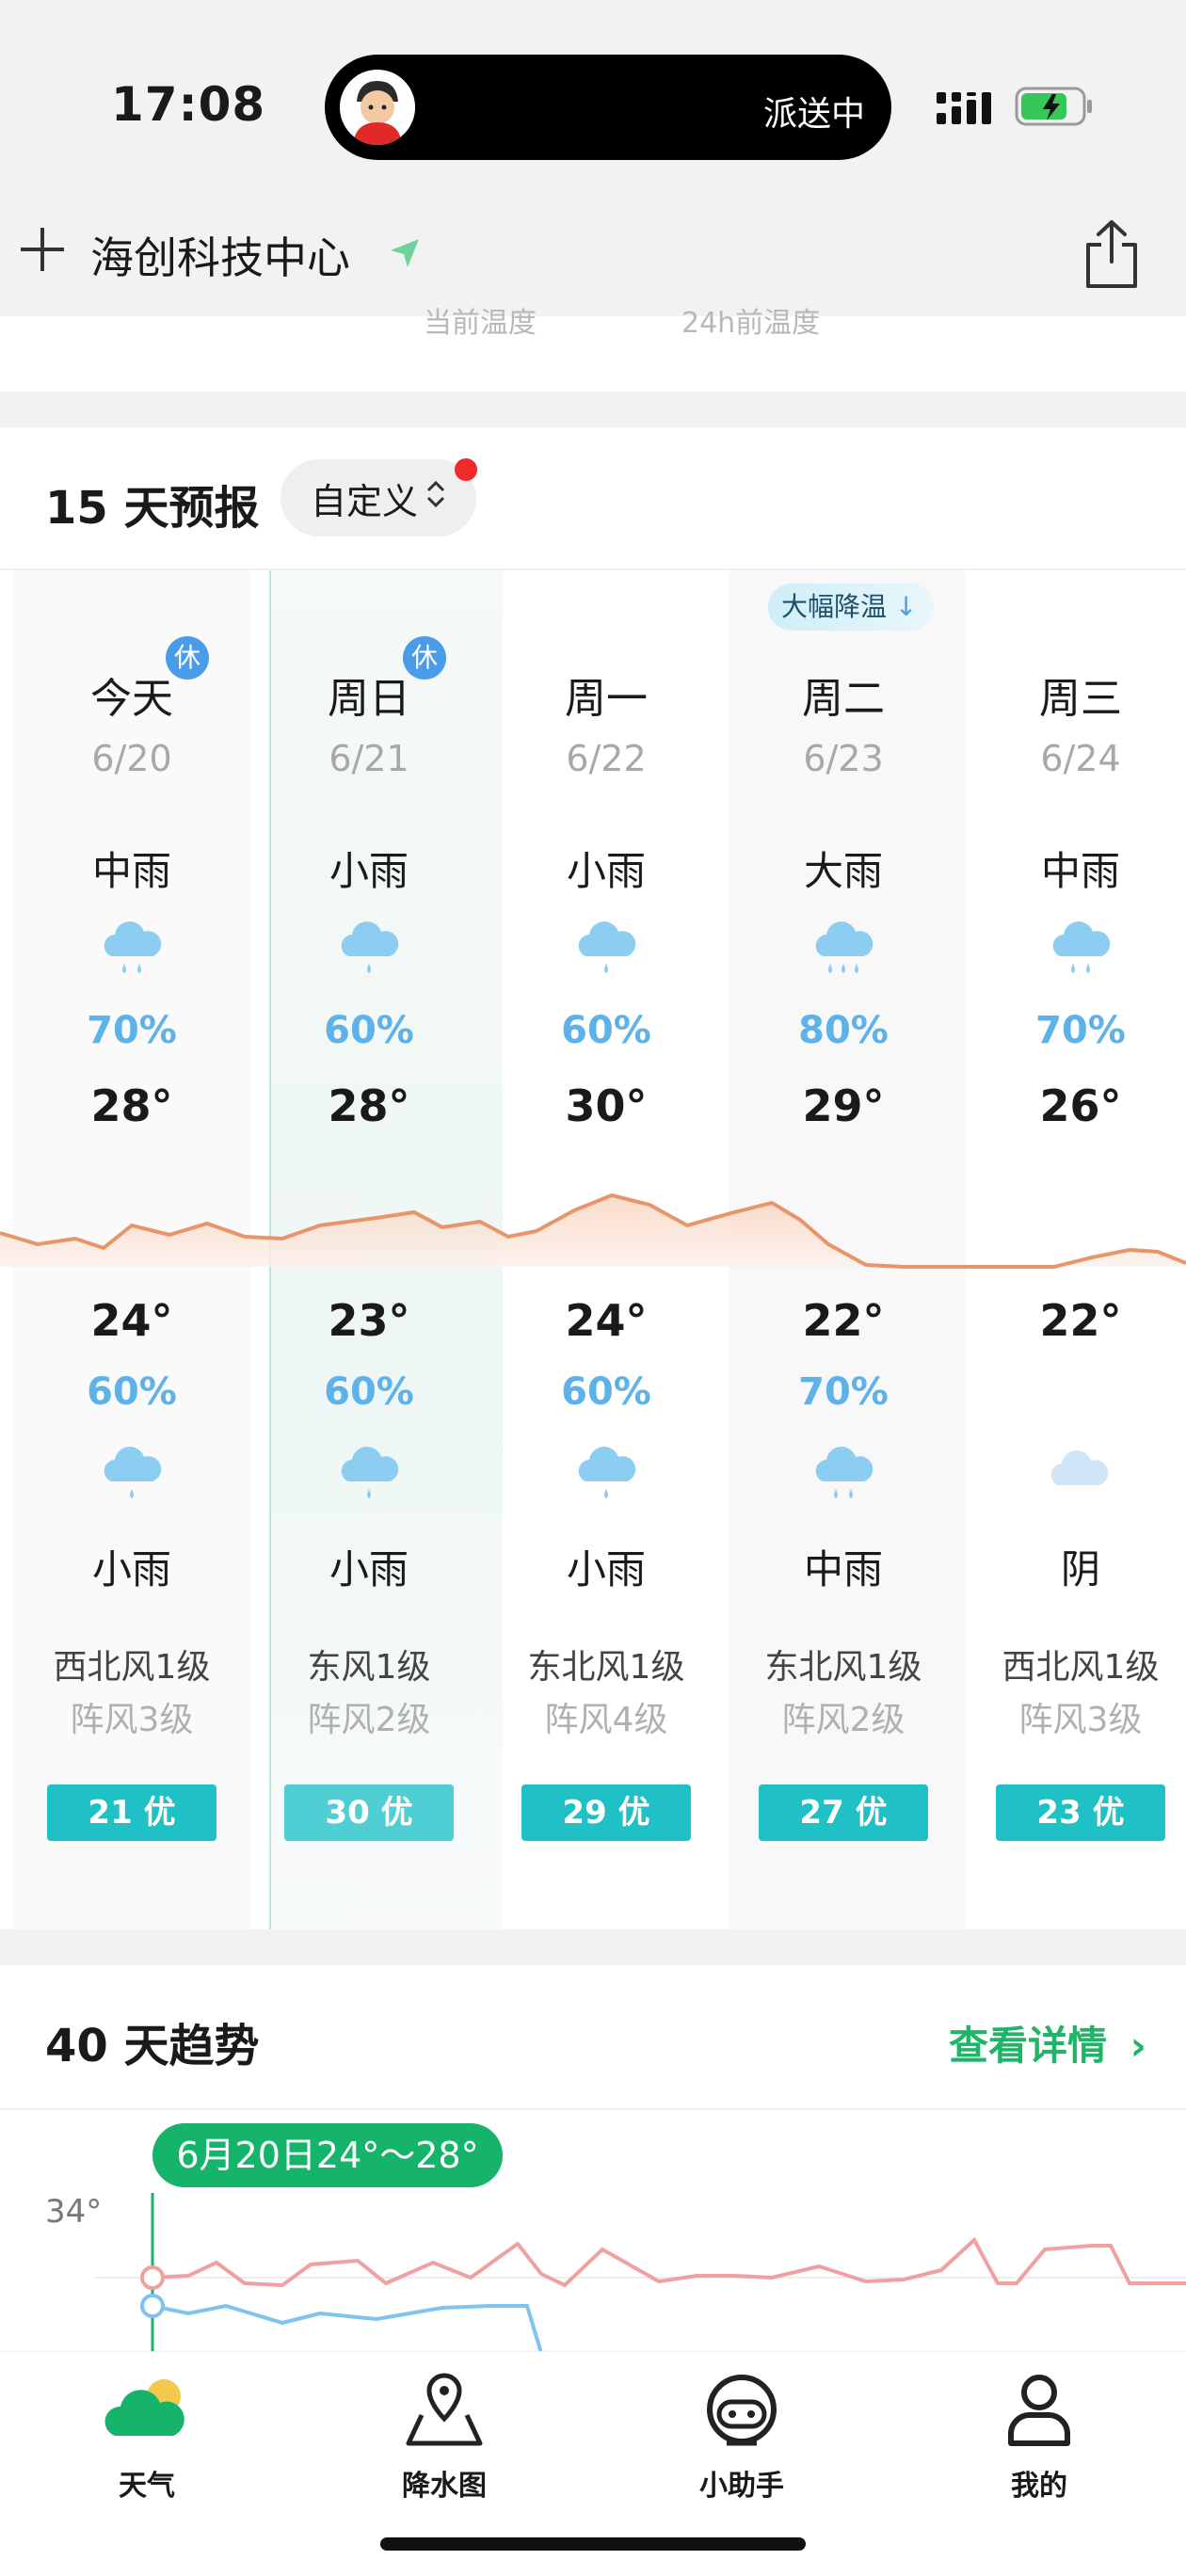 This screenshot has height=2576, width=1186. Describe the element at coordinates (843, 1569) in the screenshot. I see `night-weather-label: 中雨` at that location.